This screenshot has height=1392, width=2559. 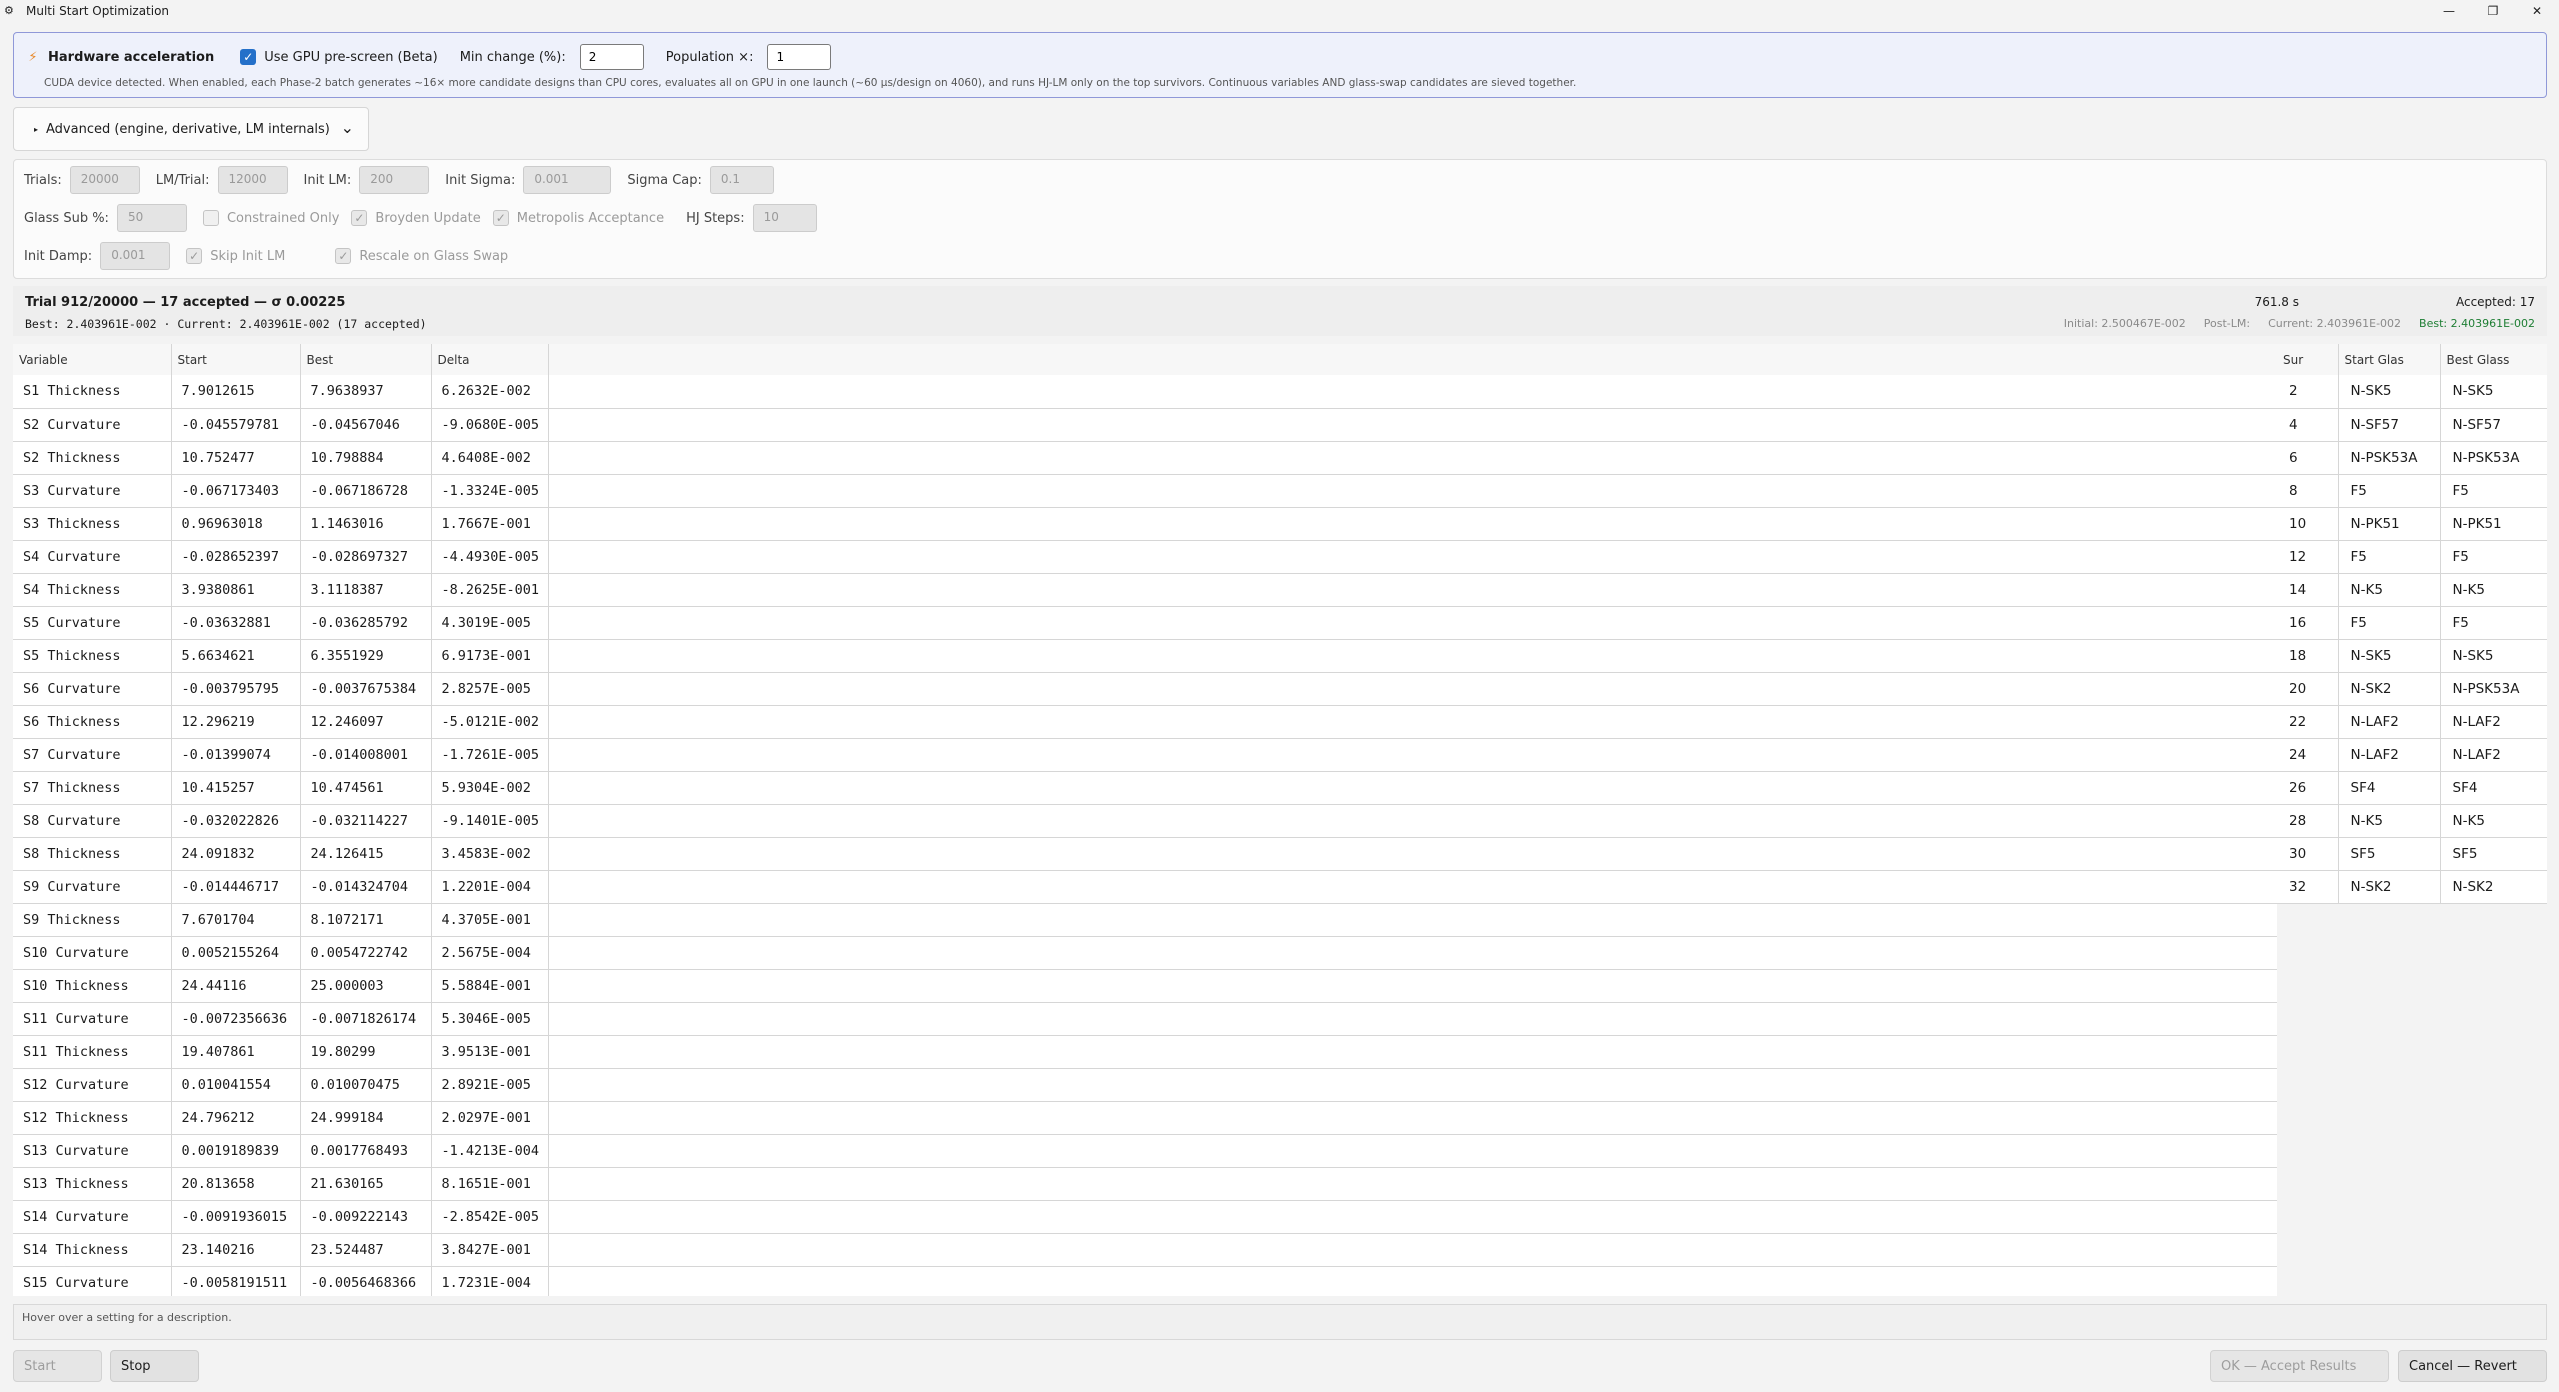 I want to click on cell-variable: S13 Thickness, so click(x=92, y=1184).